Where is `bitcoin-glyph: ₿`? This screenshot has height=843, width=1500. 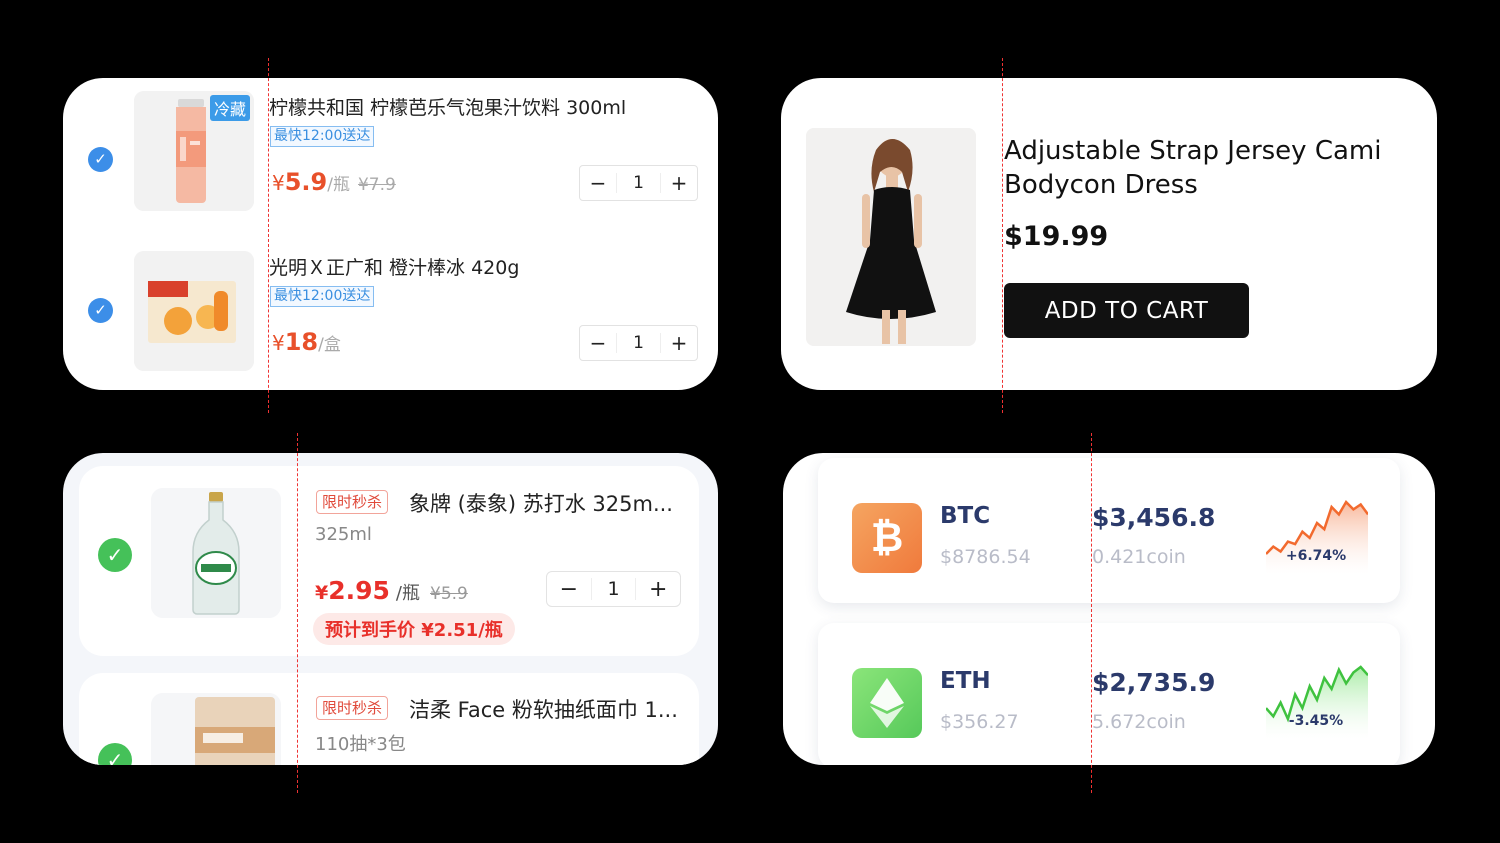 bitcoin-glyph: ₿ is located at coordinates (887, 538).